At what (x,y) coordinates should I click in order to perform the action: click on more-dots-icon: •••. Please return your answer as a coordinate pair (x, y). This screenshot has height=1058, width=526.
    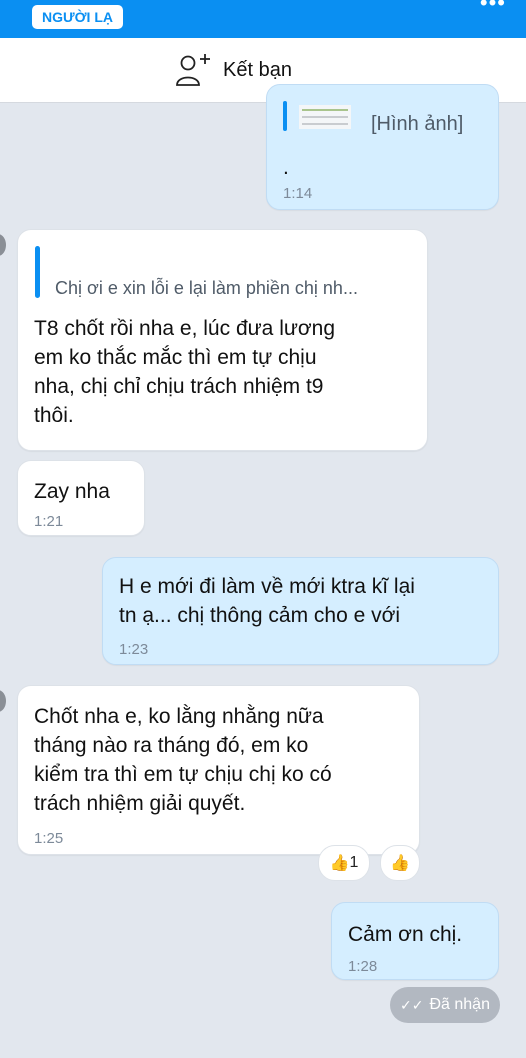
    Looking at the image, I should click on (493, 8).